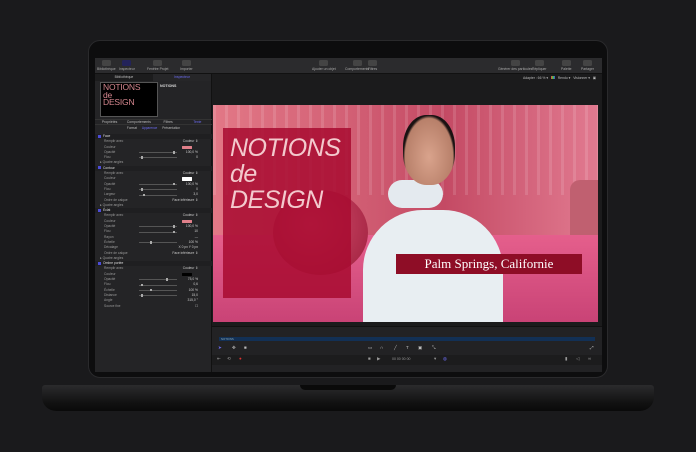 The height and width of the screenshot is (452, 696). What do you see at coordinates (196, 306) in the screenshot?
I see `property-value: ☐` at bounding box center [196, 306].